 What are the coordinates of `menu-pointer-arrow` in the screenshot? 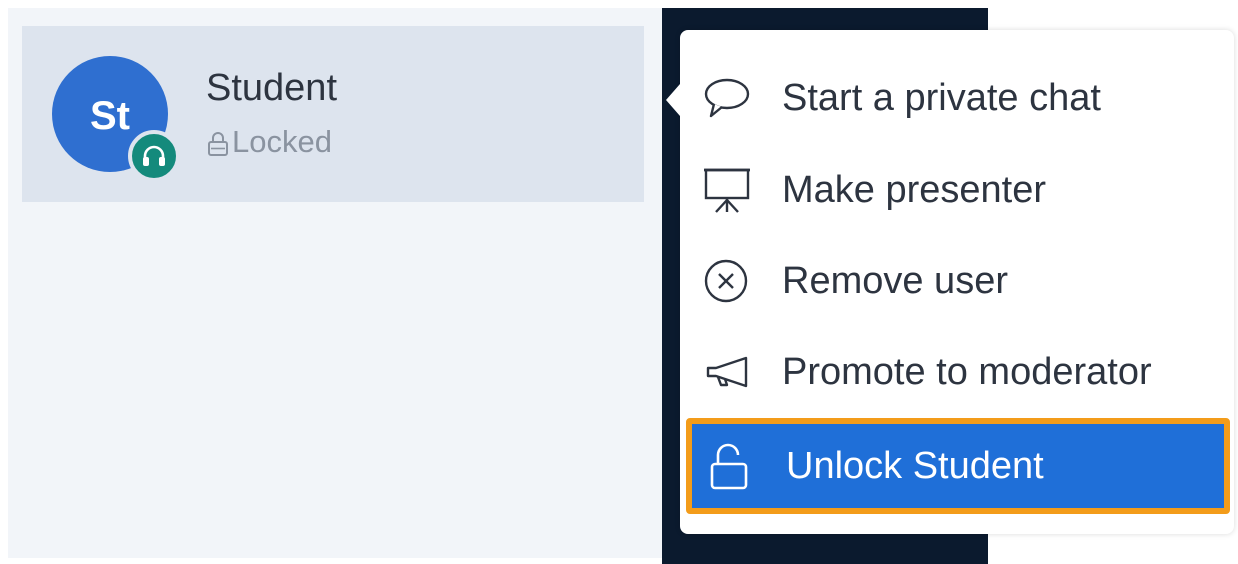 It's located at (673, 100).